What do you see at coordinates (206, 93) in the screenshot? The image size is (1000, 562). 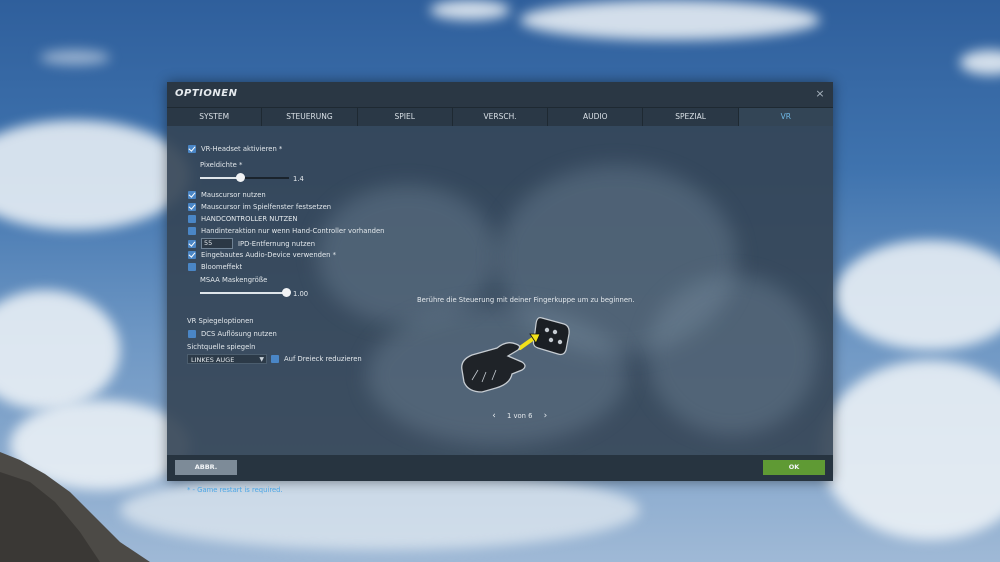 I see `dialog-title: OPTIONEN` at bounding box center [206, 93].